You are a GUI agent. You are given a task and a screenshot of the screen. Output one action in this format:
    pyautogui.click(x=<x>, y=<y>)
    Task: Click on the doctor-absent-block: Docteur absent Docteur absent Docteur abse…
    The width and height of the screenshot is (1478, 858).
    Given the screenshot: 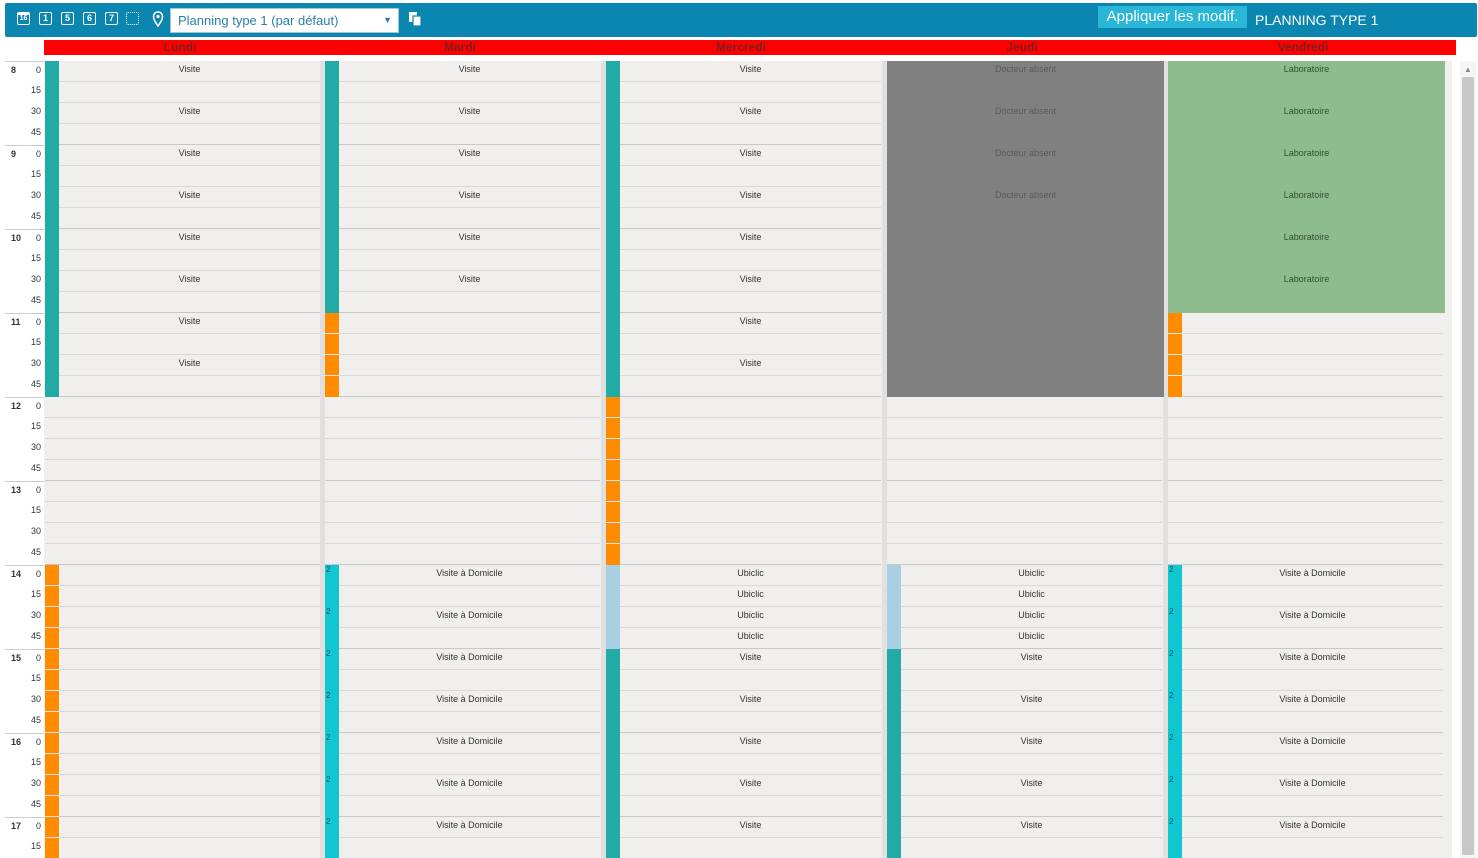 What is the action you would take?
    pyautogui.click(x=1025, y=229)
    